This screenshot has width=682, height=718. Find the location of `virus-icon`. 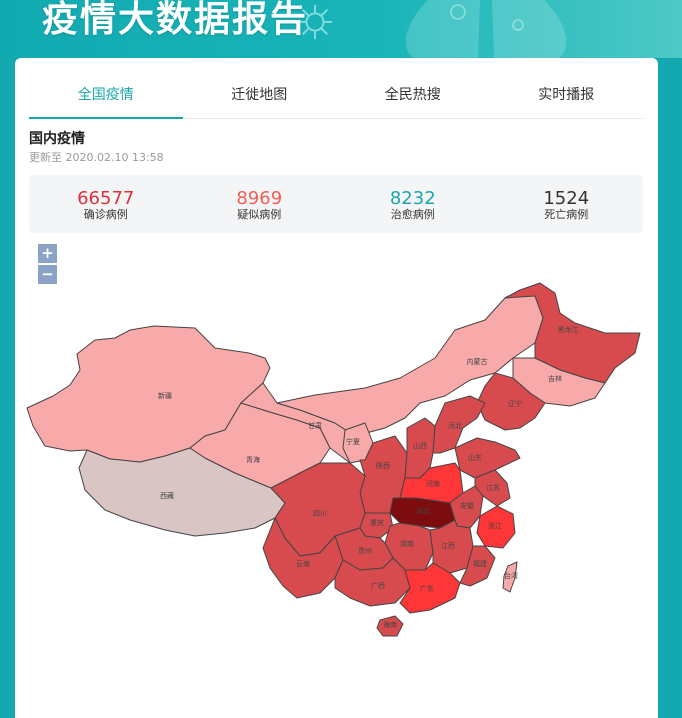

virus-icon is located at coordinates (315, 22).